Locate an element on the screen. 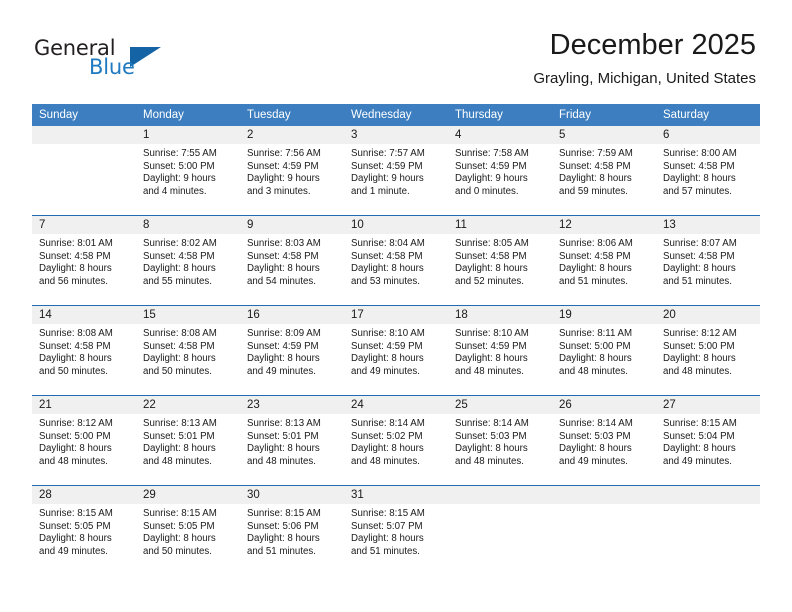  sunrise-text: Sunrise: 8:06 AM is located at coordinates (596, 243).